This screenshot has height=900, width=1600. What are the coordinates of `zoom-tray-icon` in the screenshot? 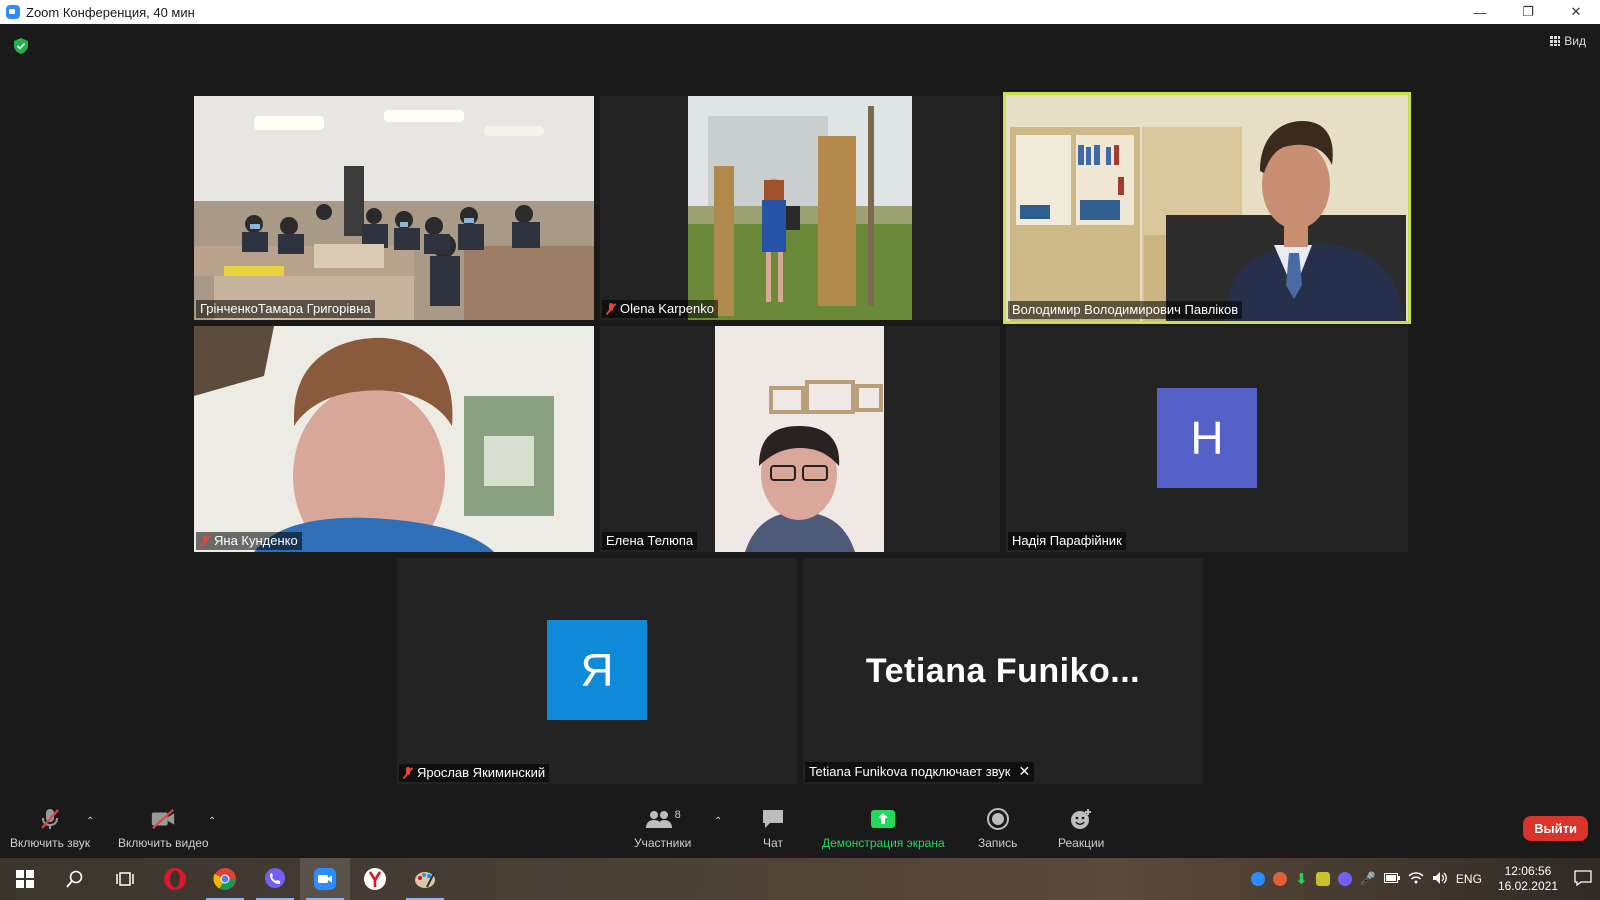 It's located at (1258, 879).